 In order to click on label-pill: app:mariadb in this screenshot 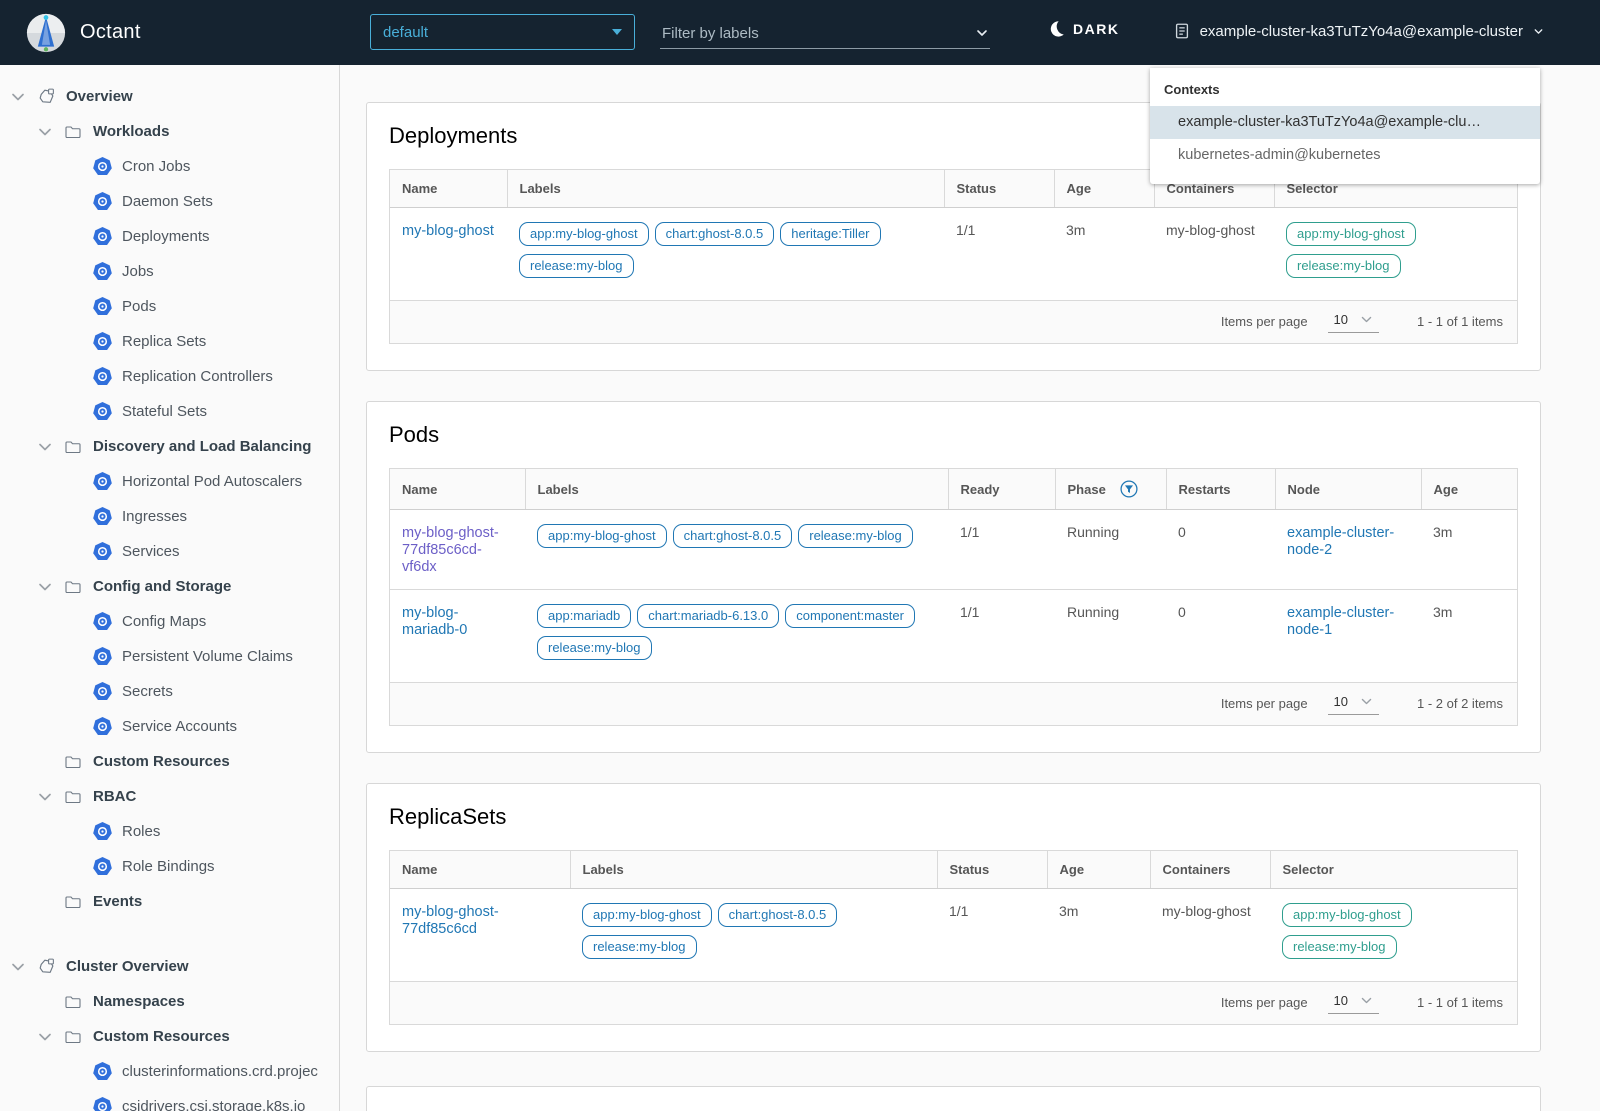, I will do `click(584, 616)`.